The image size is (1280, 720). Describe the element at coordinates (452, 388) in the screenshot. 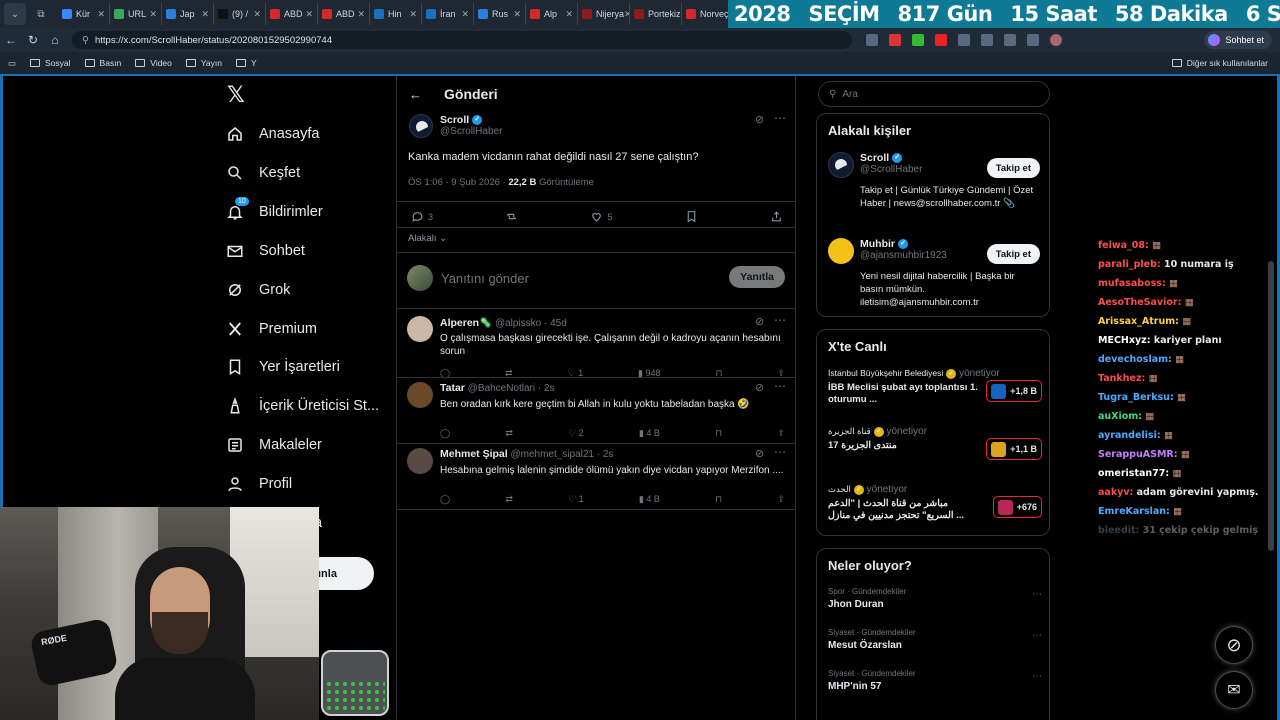

I see `reply-author-name: Tatar` at that location.